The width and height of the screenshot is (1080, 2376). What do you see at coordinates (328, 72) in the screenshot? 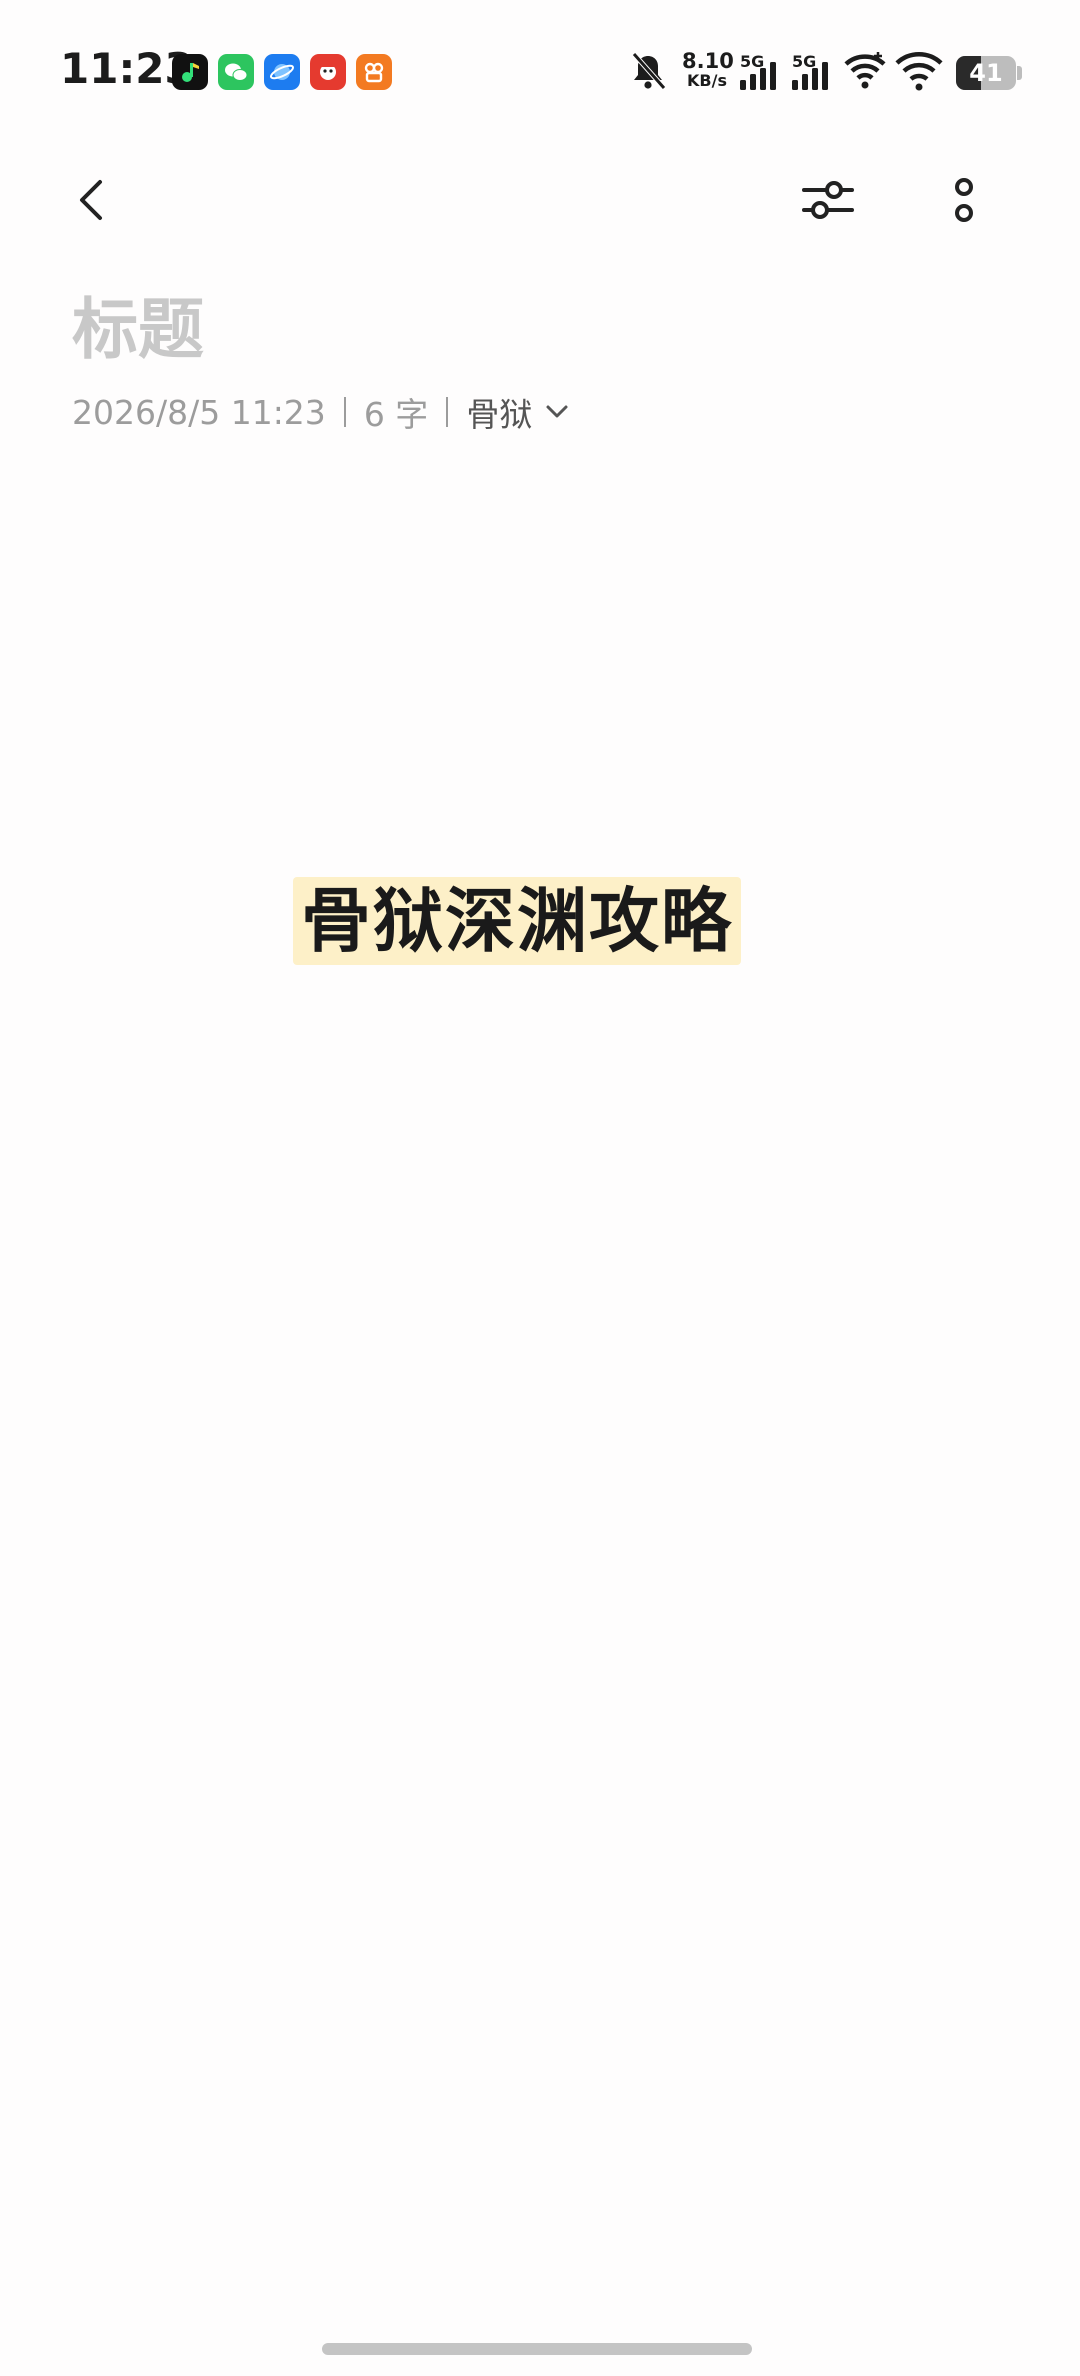
I see `xiaohongshu-mascot-app-icon` at bounding box center [328, 72].